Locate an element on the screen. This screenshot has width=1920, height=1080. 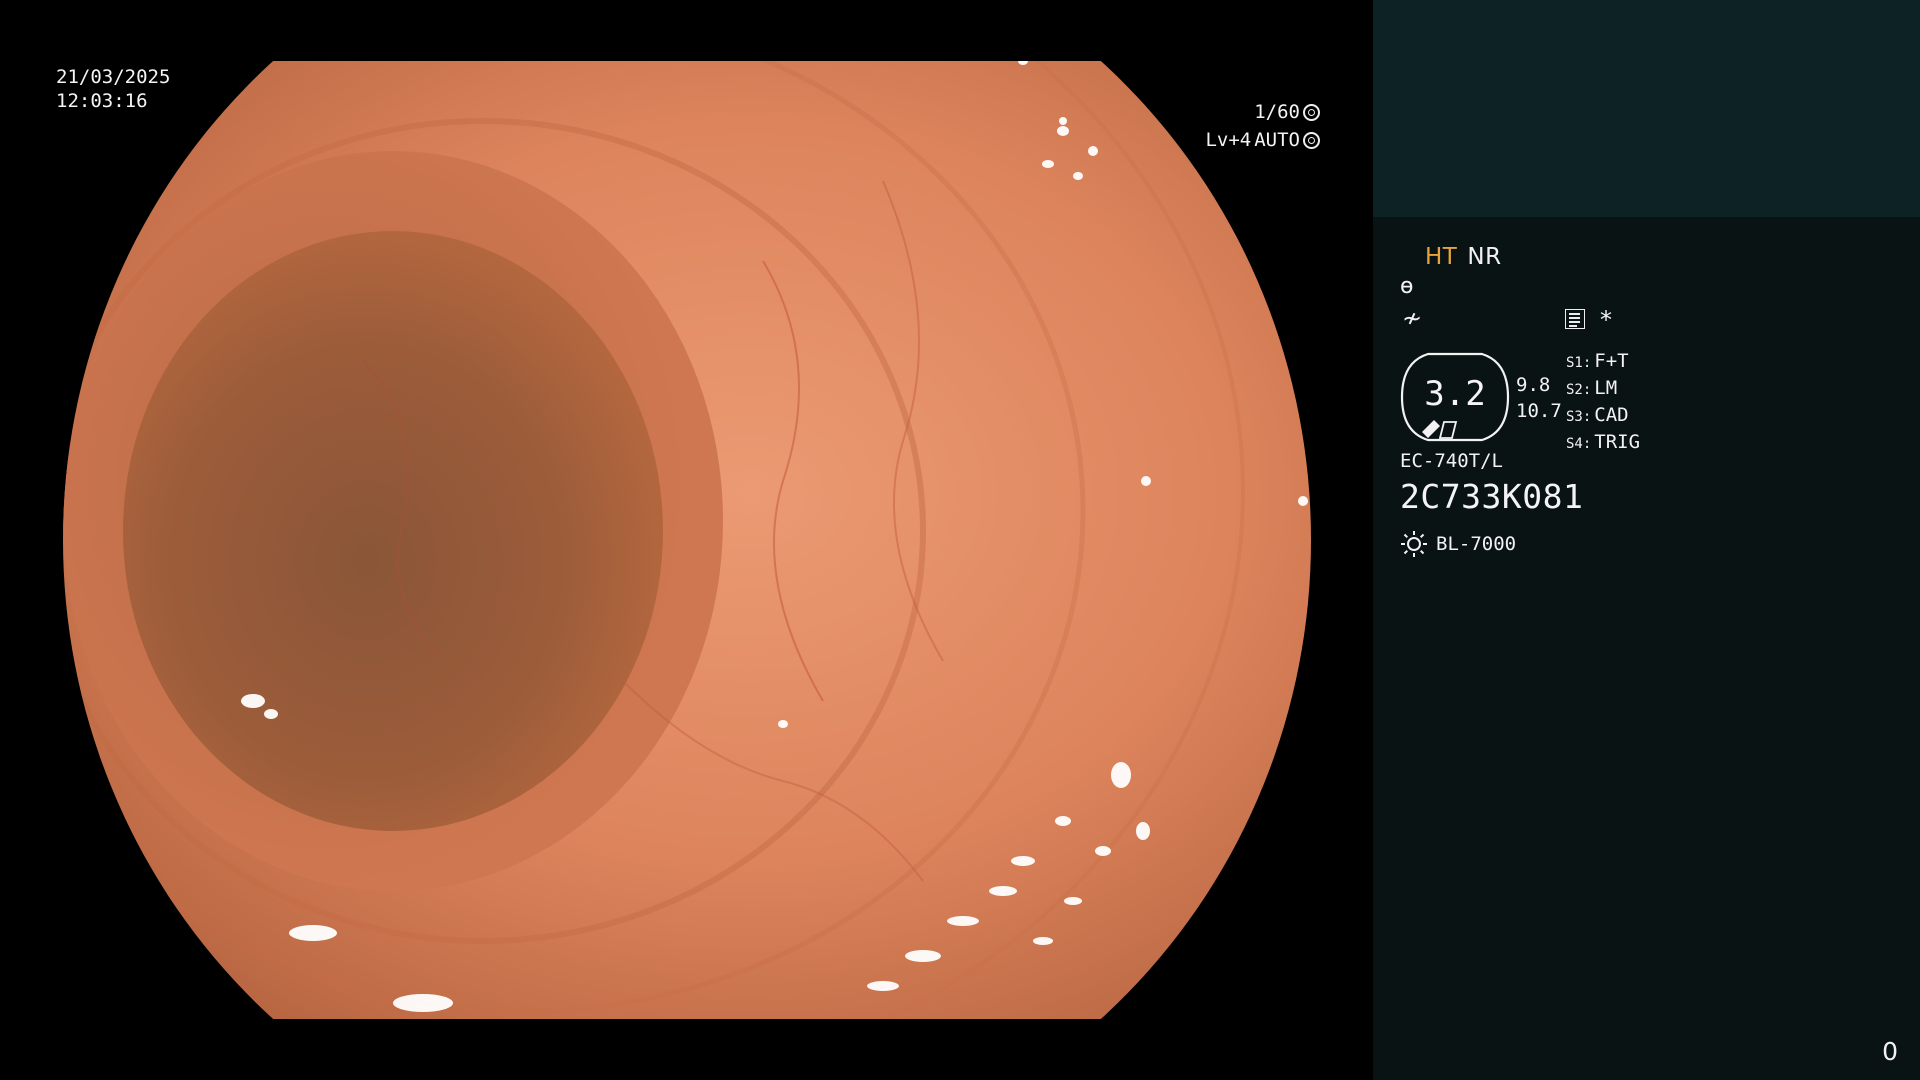
exposure-info: 1/60 Lv+4 AUTO is located at coordinates (1230, 126).